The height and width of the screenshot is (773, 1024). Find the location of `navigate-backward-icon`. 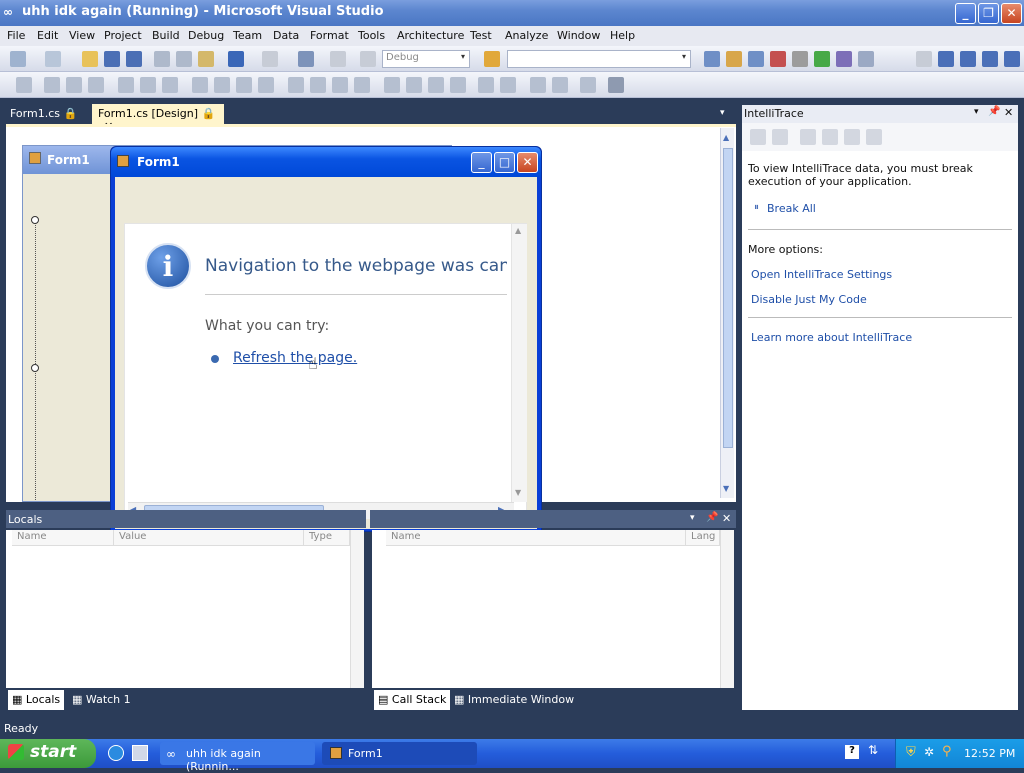

navigate-backward-icon is located at coordinates (306, 59).